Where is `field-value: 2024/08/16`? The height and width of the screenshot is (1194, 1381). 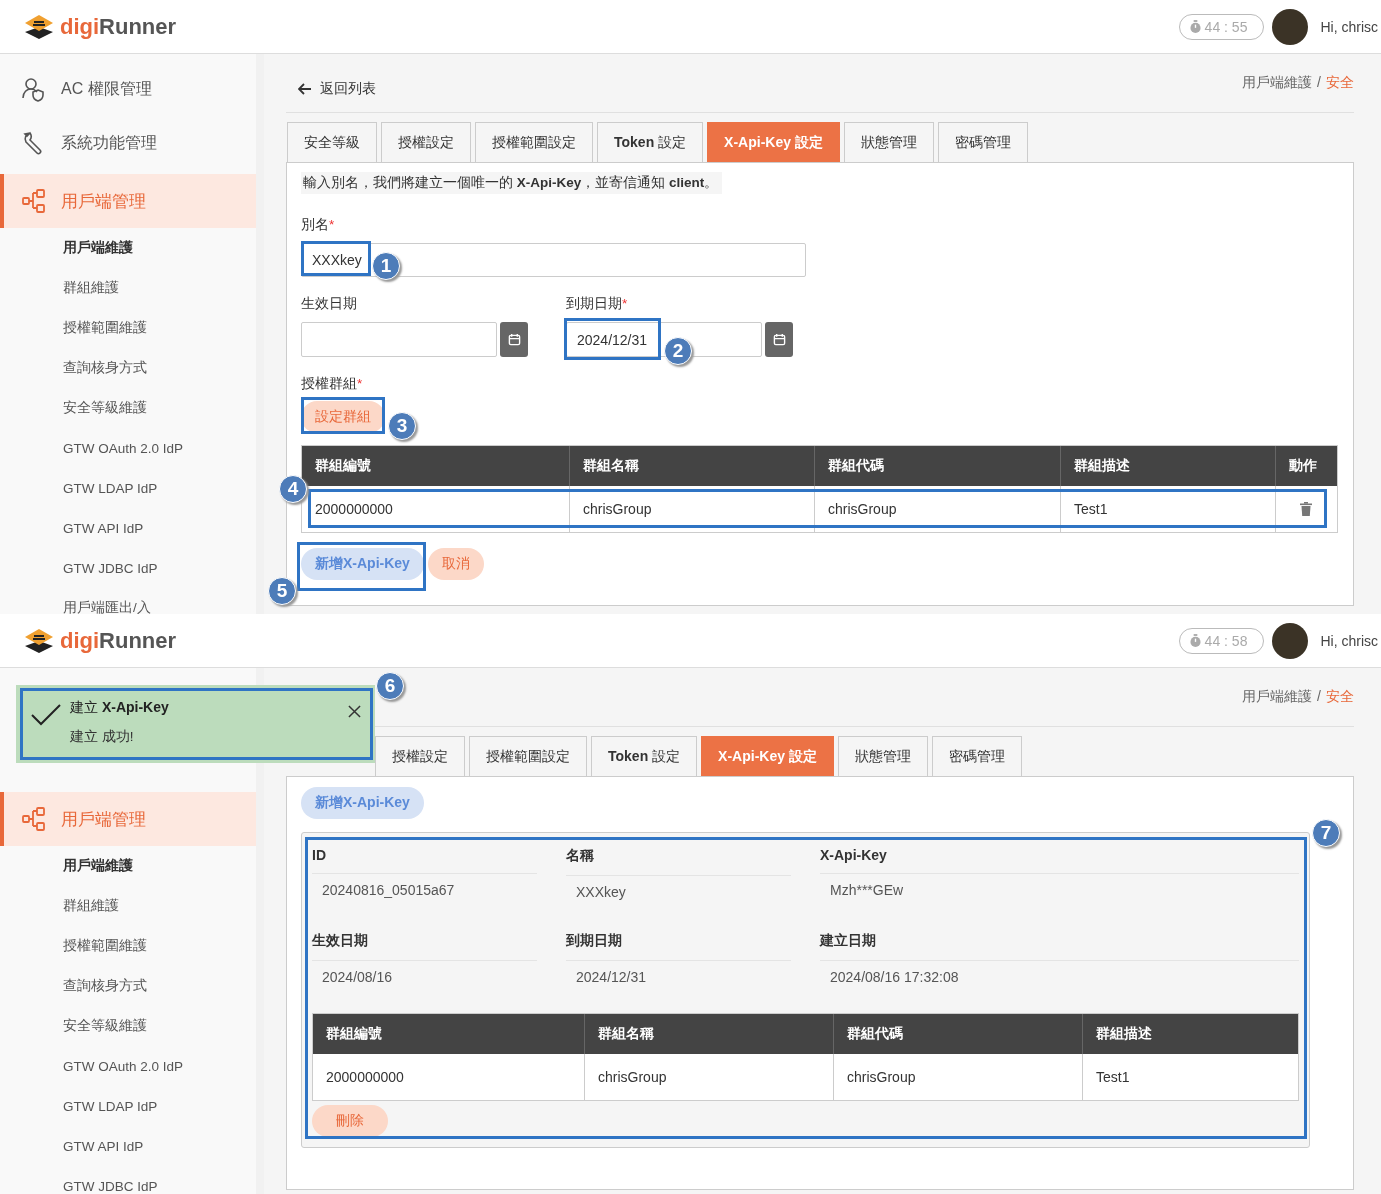
field-value: 2024/08/16 is located at coordinates (424, 972).